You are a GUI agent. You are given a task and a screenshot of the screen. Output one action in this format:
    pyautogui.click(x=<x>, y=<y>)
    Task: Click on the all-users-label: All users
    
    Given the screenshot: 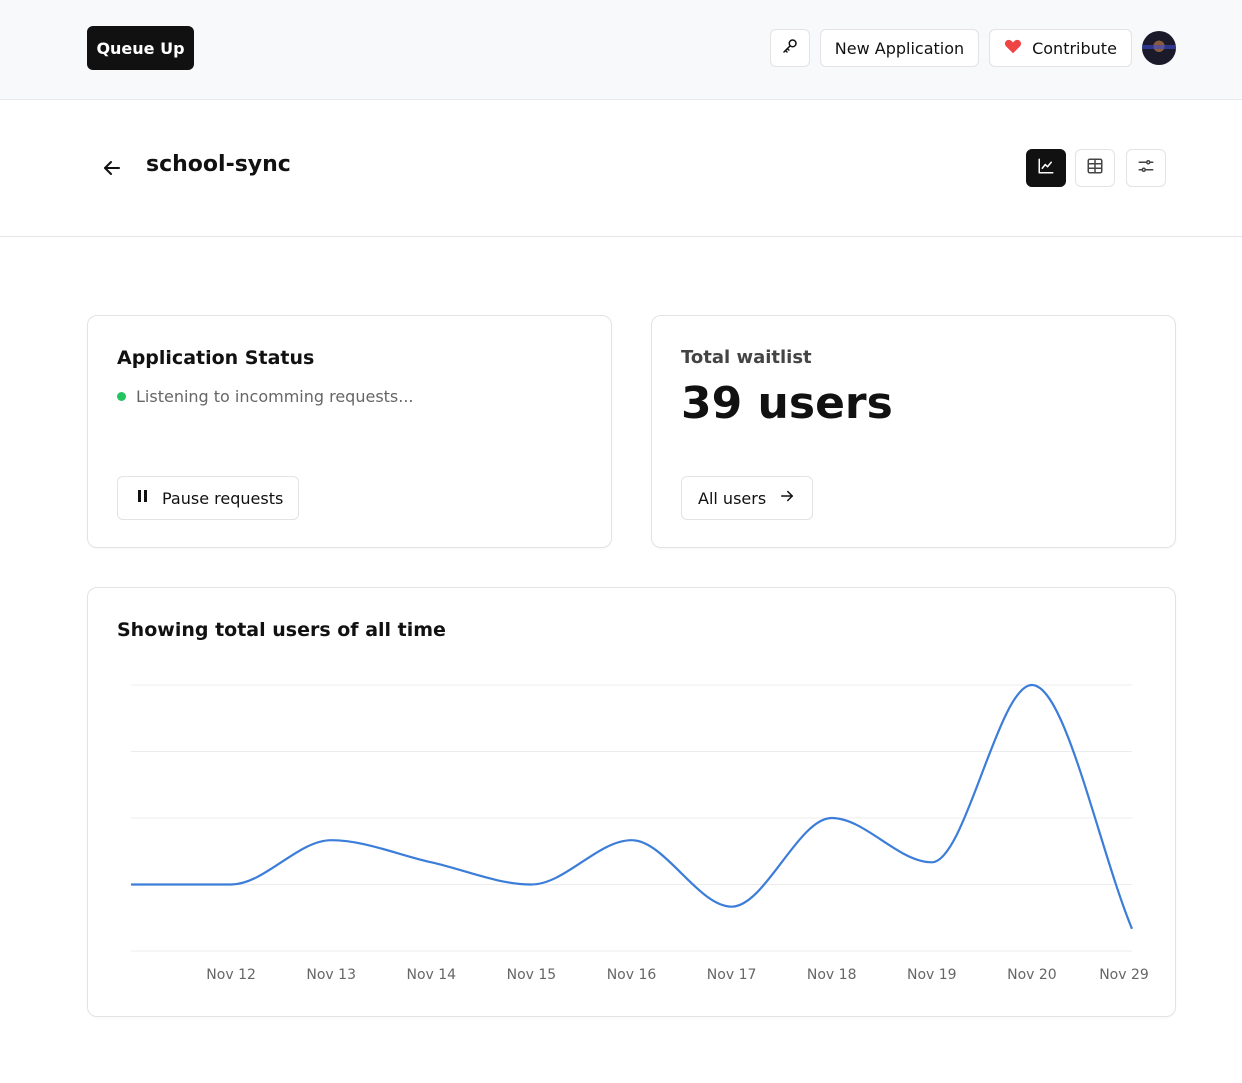 What is the action you would take?
    pyautogui.click(x=732, y=498)
    